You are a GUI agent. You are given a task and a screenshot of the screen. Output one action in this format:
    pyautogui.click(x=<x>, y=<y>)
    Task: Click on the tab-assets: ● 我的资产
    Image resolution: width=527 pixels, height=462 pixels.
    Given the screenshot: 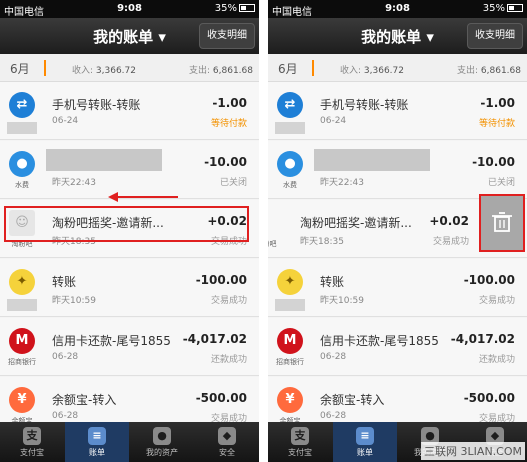 What is the action you would take?
    pyautogui.click(x=162, y=442)
    